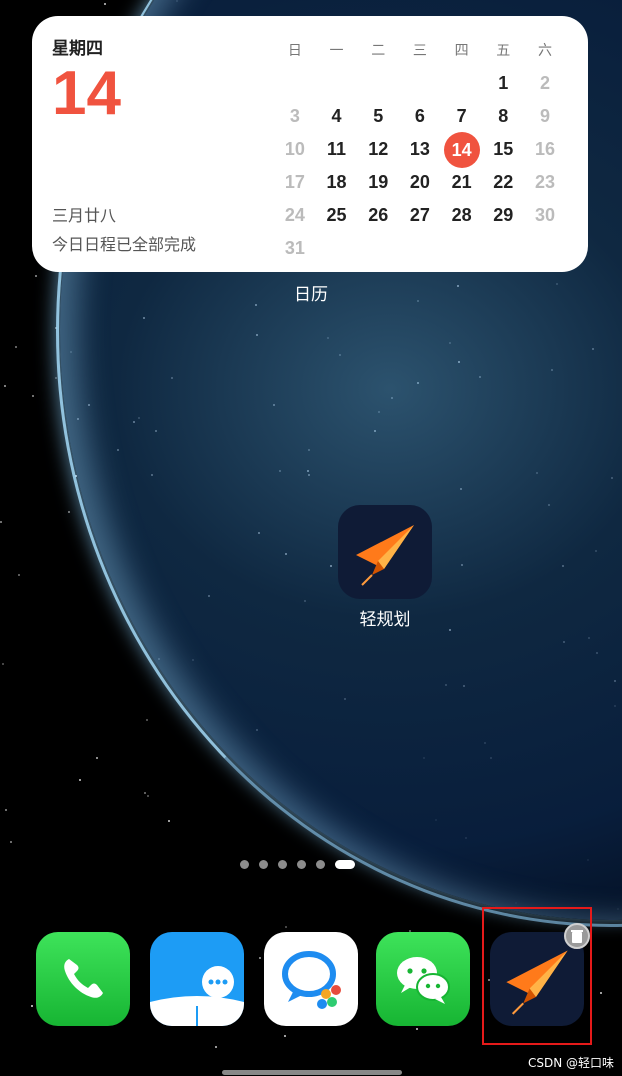  I want to click on bookshelf-app-icon, so click(197, 979).